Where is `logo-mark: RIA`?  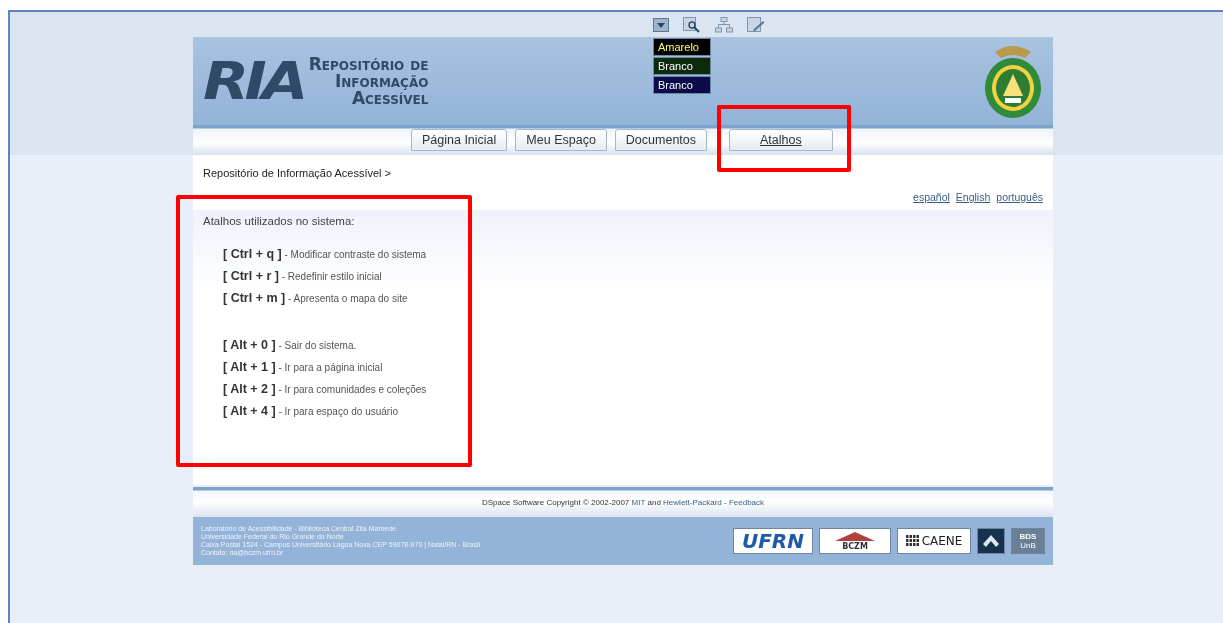
logo-mark: RIA is located at coordinates (253, 81).